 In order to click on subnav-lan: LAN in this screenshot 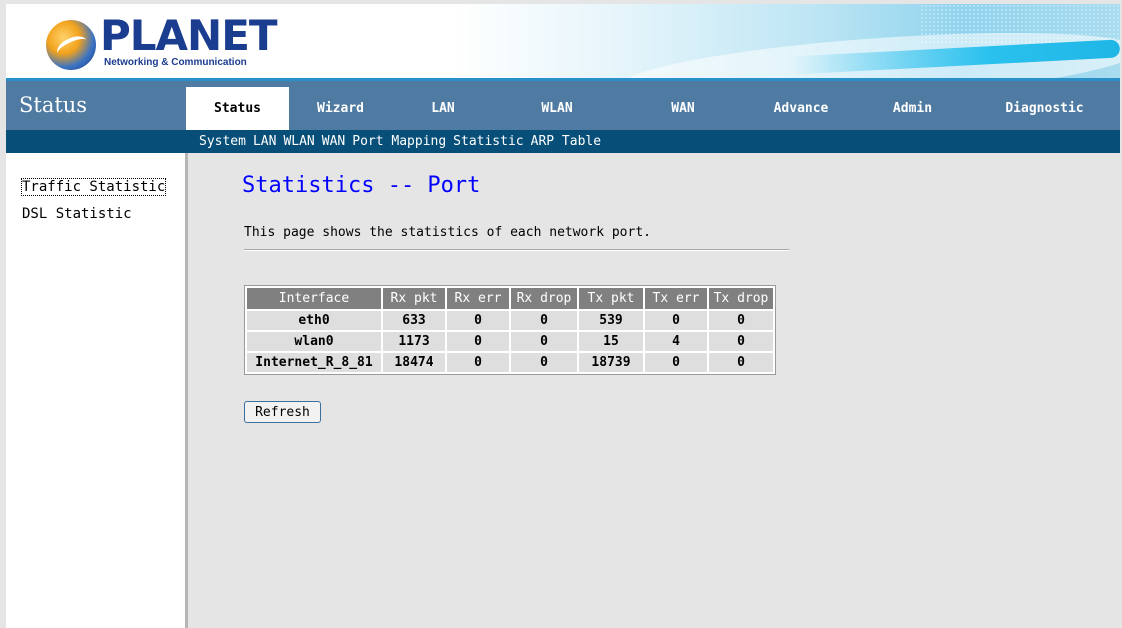, I will do `click(264, 141)`.